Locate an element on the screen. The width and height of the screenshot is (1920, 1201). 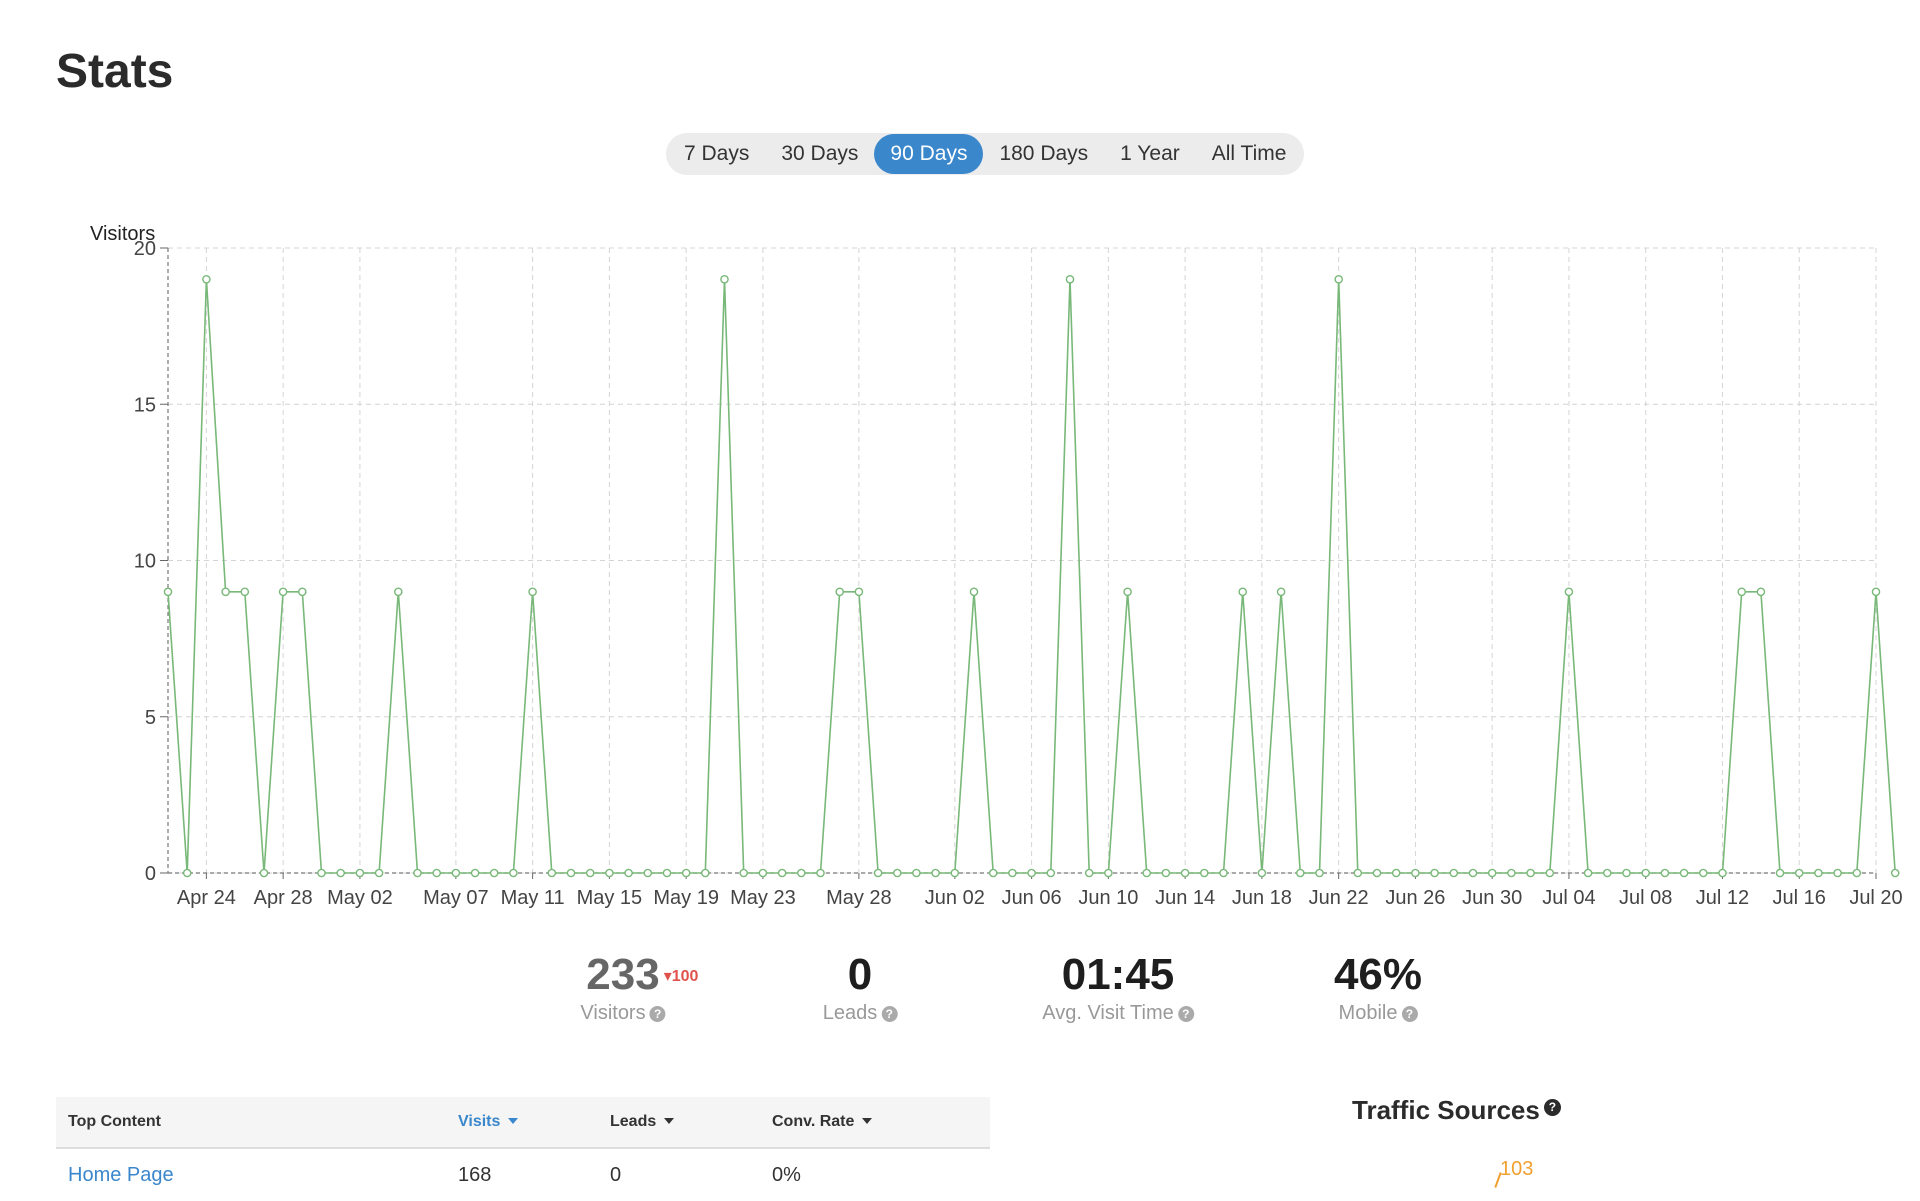
mobile-label: Mobile is located at coordinates (1368, 1013).